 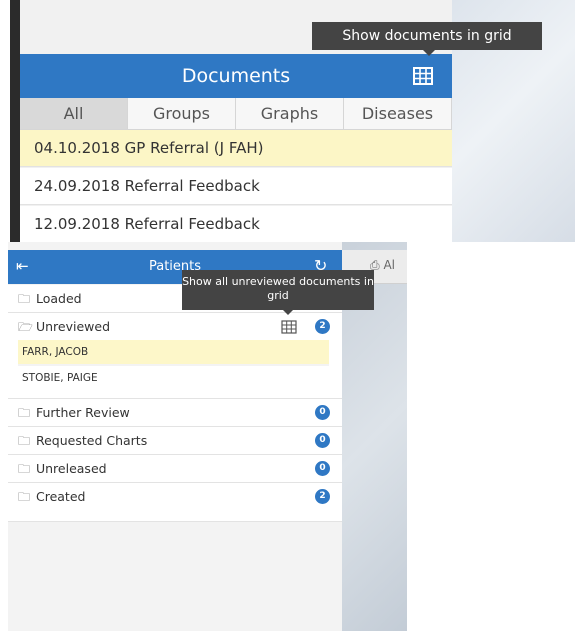 What do you see at coordinates (290, 114) in the screenshot?
I see `tab-graphs: Graphs` at bounding box center [290, 114].